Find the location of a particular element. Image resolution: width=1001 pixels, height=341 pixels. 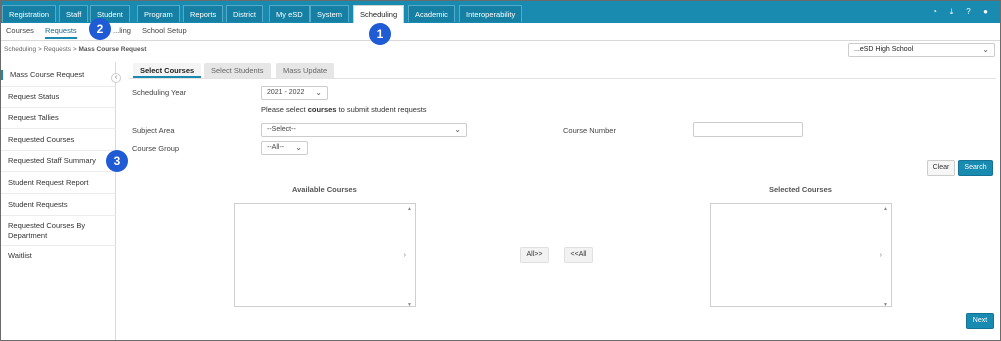

clear-button: Clear is located at coordinates (941, 168).